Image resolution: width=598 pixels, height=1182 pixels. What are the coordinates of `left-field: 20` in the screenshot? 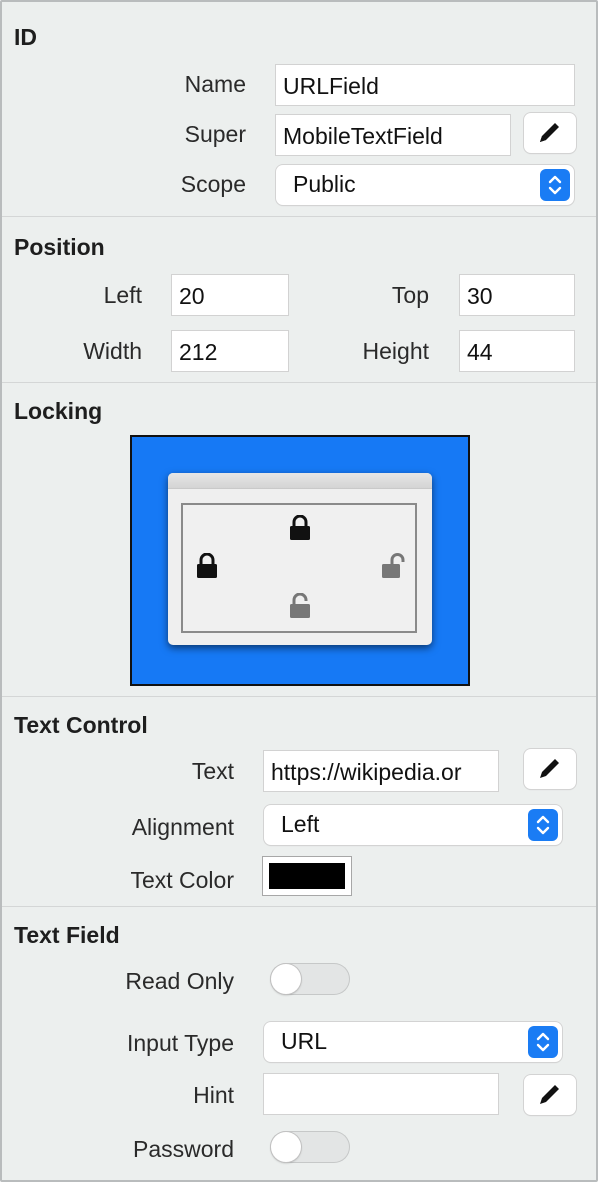 It's located at (230, 295).